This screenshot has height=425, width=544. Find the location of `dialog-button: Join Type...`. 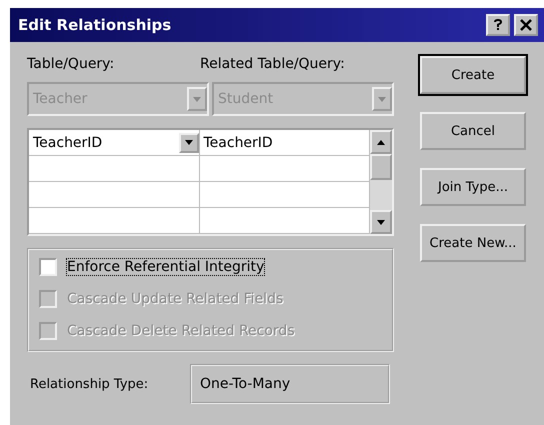

dialog-button: Join Type... is located at coordinates (473, 187).